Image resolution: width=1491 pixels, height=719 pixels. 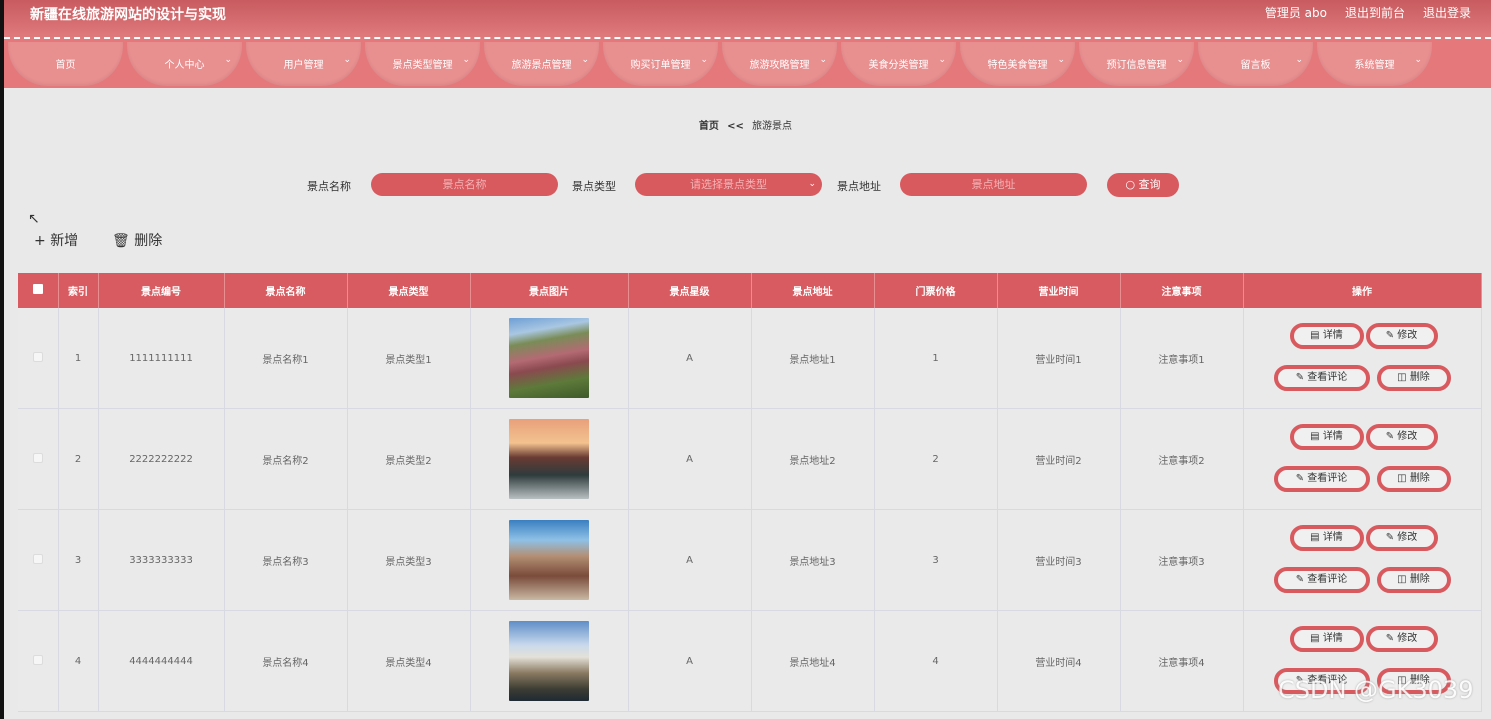 What do you see at coordinates (286, 358) in the screenshot?
I see `cell-name: 景点名称1` at bounding box center [286, 358].